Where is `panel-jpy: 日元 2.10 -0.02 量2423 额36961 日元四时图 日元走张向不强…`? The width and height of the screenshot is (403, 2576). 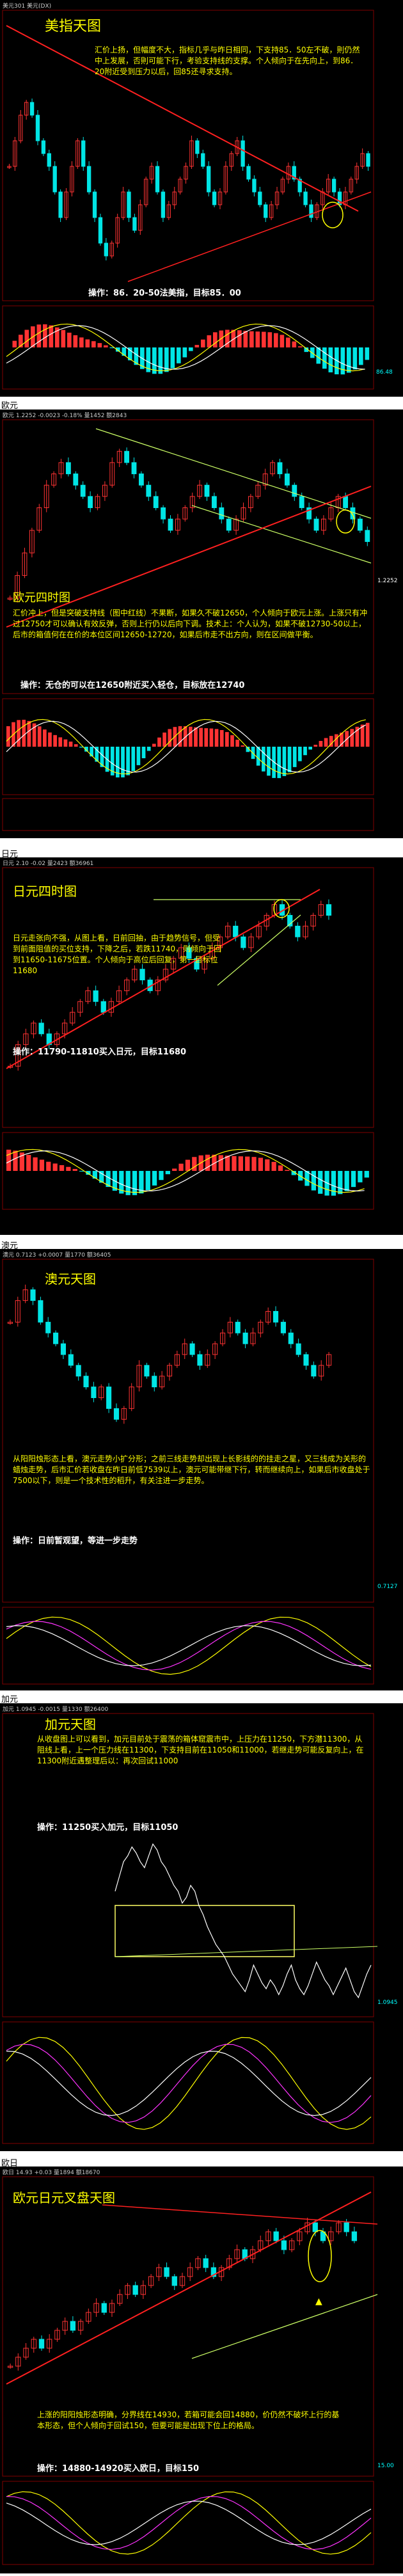
panel-jpy: 日元 2.10 -0.02 量2423 额36961 日元四时图 日元走张向不强… is located at coordinates (201, 1046).